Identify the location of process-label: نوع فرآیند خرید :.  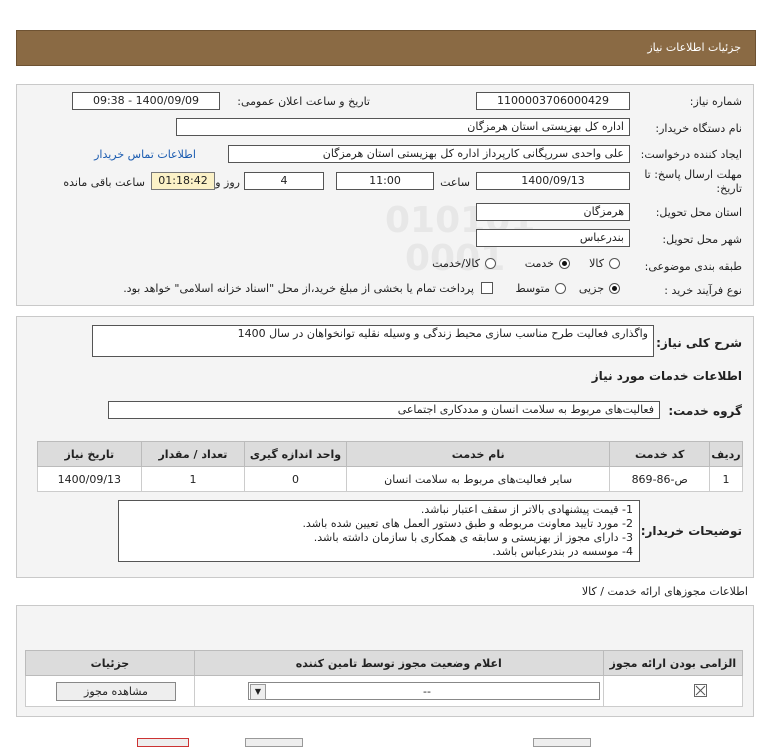
(703, 290).